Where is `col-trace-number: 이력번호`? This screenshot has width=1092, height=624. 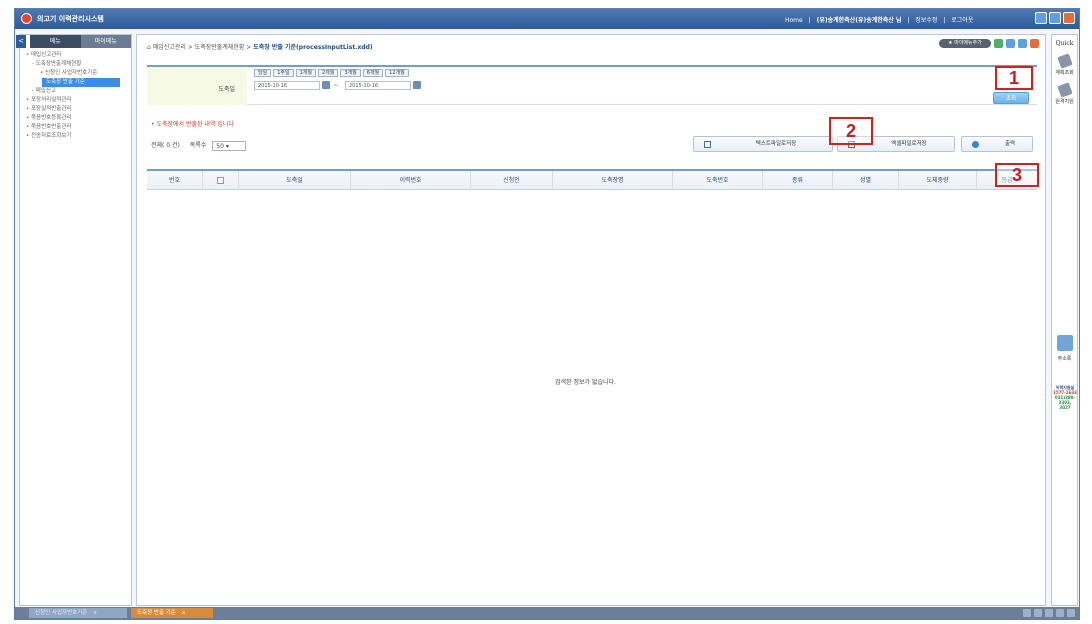
col-trace-number: 이력번호 is located at coordinates (411, 180).